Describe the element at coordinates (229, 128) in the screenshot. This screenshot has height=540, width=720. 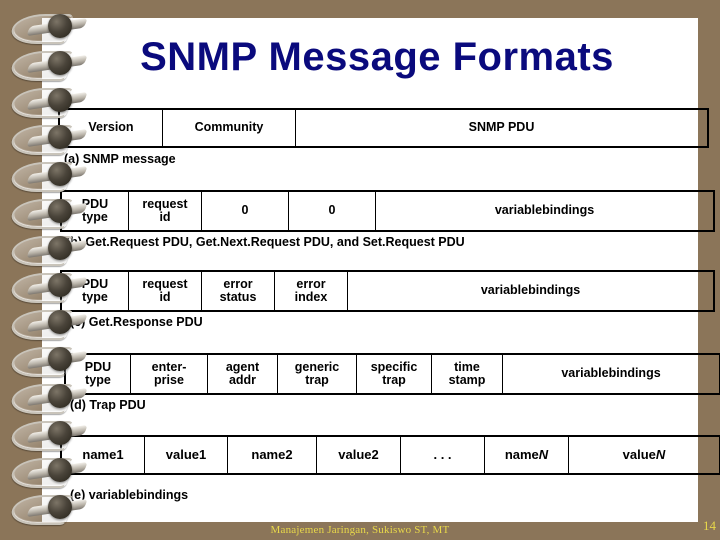
I see `field-cell-community: Community` at that location.